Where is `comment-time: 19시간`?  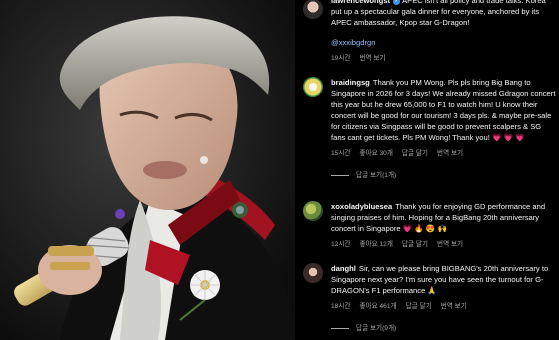 comment-time: 19시간 is located at coordinates (341, 58).